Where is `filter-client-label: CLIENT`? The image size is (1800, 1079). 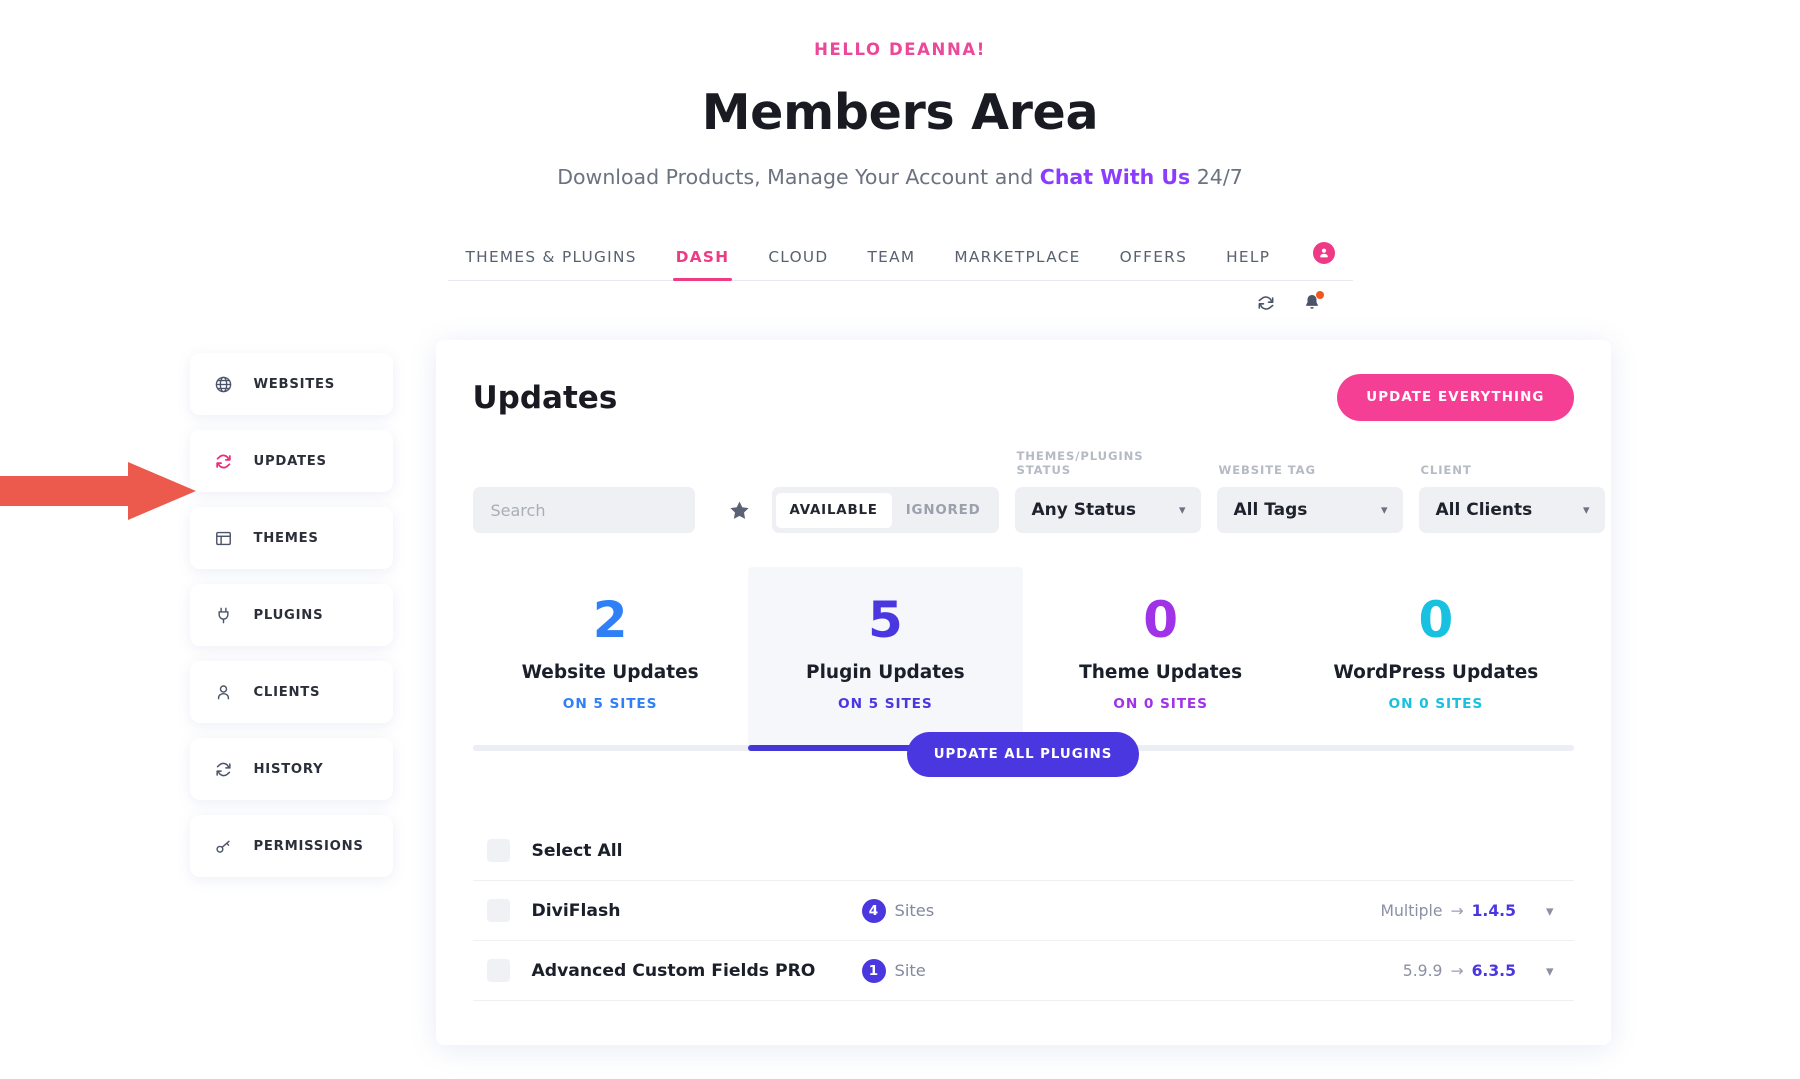 filter-client-label: CLIENT is located at coordinates (1446, 470).